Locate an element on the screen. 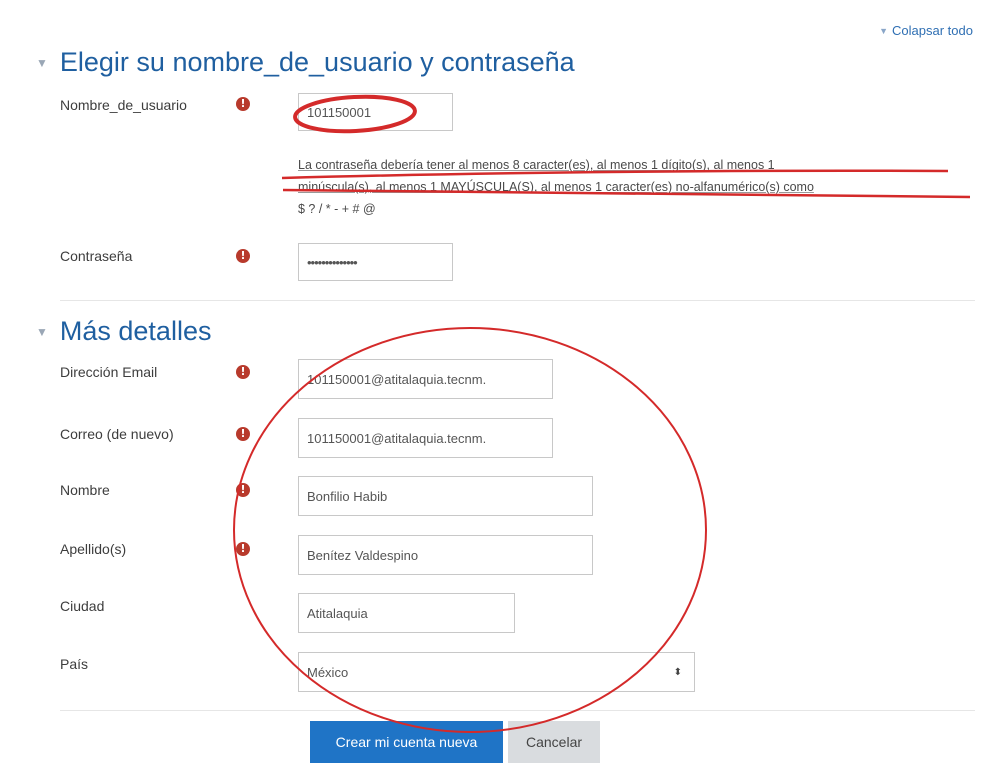 This screenshot has height=763, width=987. firstname-label: Nombre is located at coordinates (85, 490).